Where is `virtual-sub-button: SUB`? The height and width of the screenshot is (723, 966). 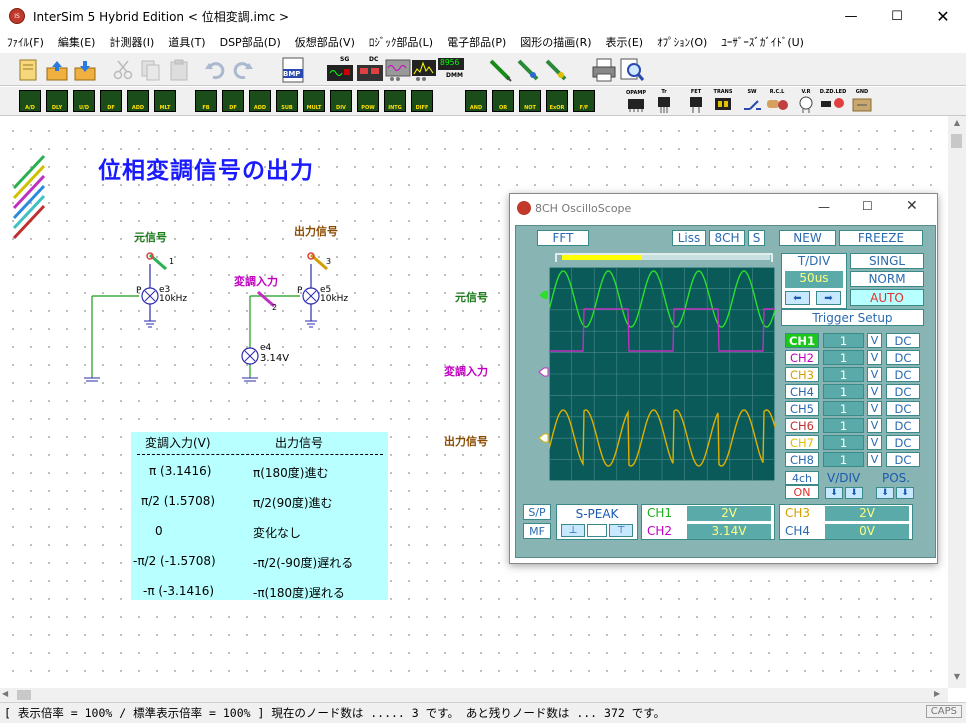 virtual-sub-button: SUB is located at coordinates (287, 101).